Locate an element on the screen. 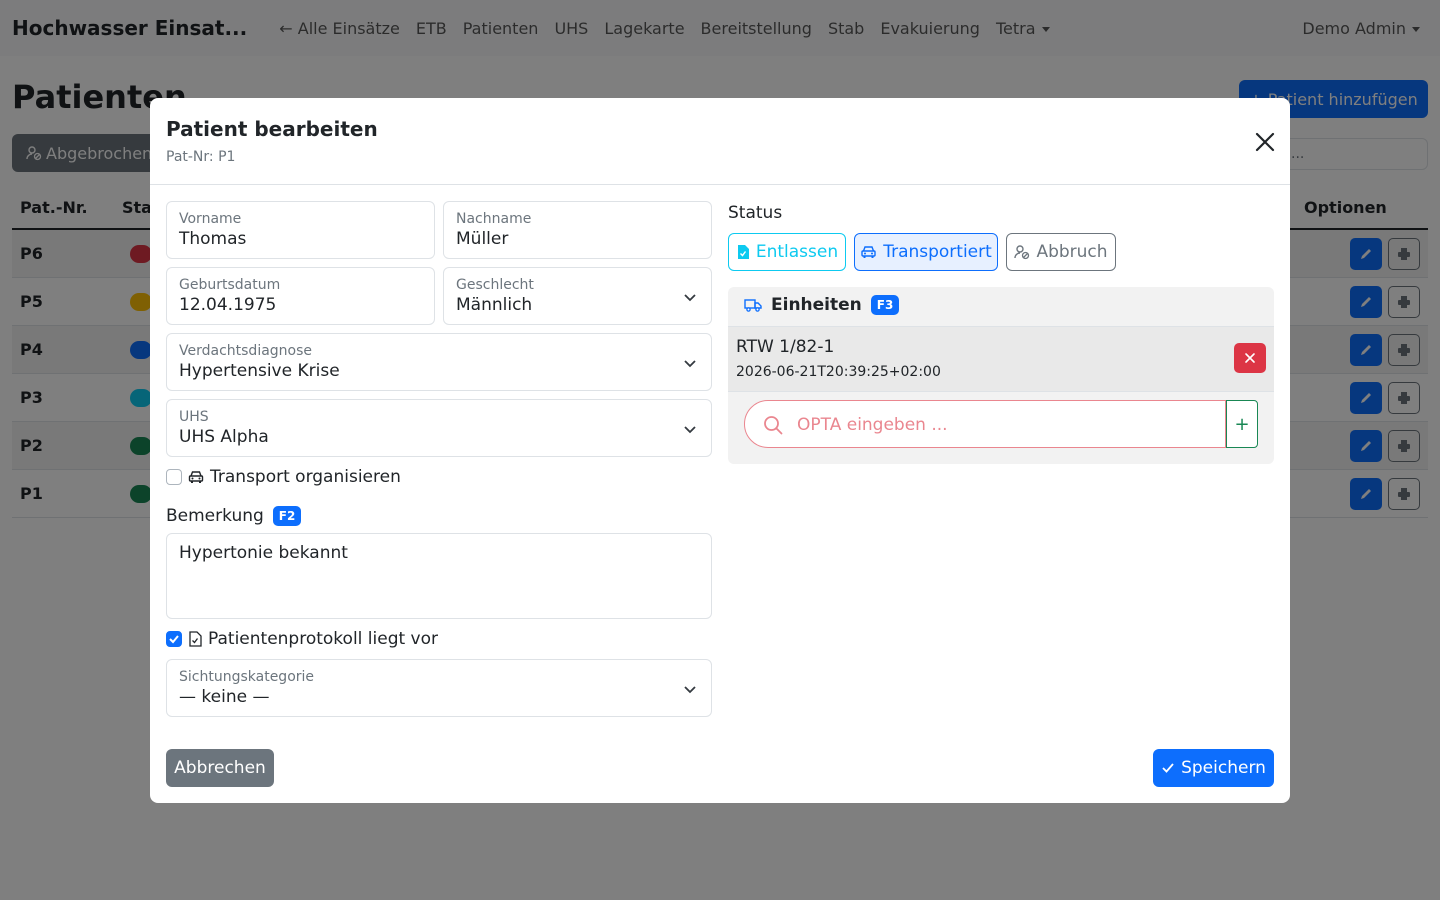 This screenshot has width=1440, height=900. remove-unit-button is located at coordinates (1250, 358).